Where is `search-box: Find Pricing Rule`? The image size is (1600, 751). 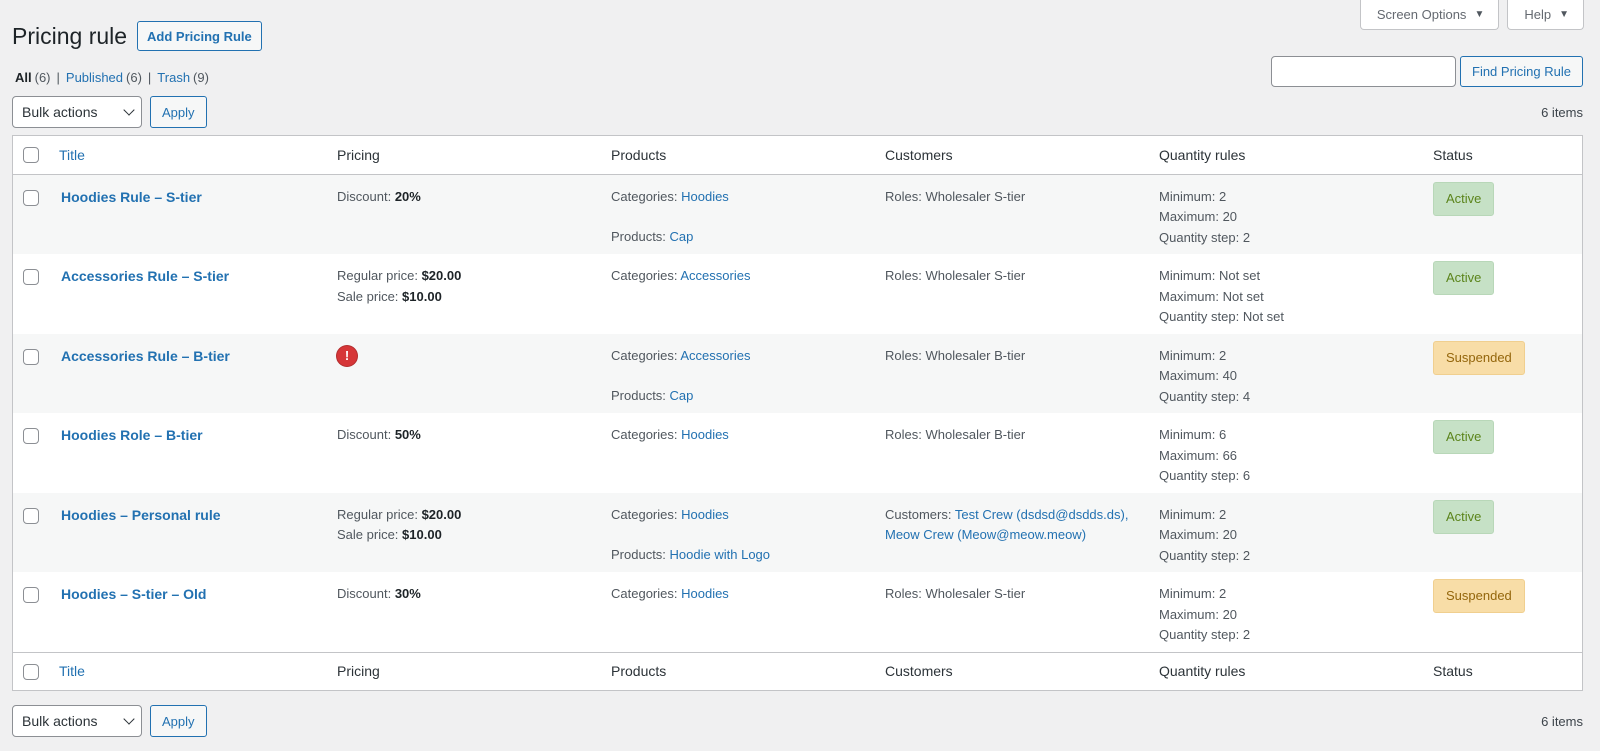
search-box: Find Pricing Rule is located at coordinates (1427, 71).